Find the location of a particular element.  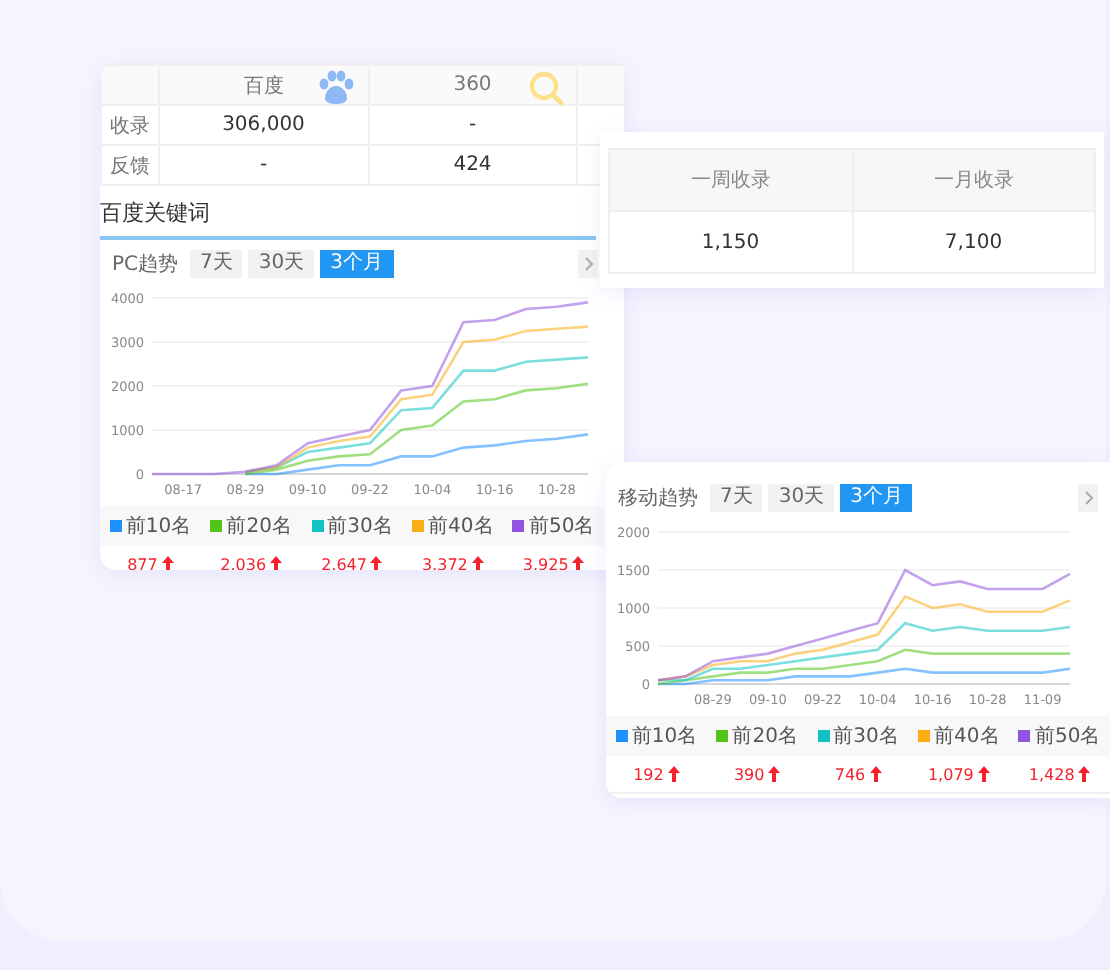

table-cell: 1,150 is located at coordinates (730, 242).